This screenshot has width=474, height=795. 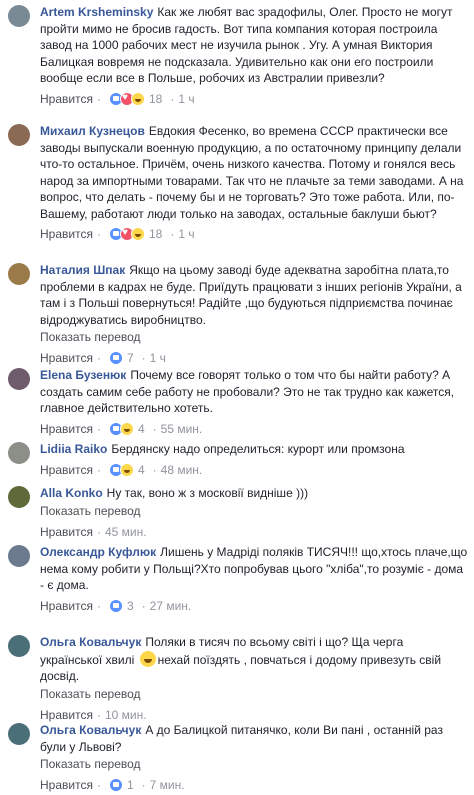 What do you see at coordinates (171, 606) in the screenshot?
I see `timestamp: 27 мин.` at bounding box center [171, 606].